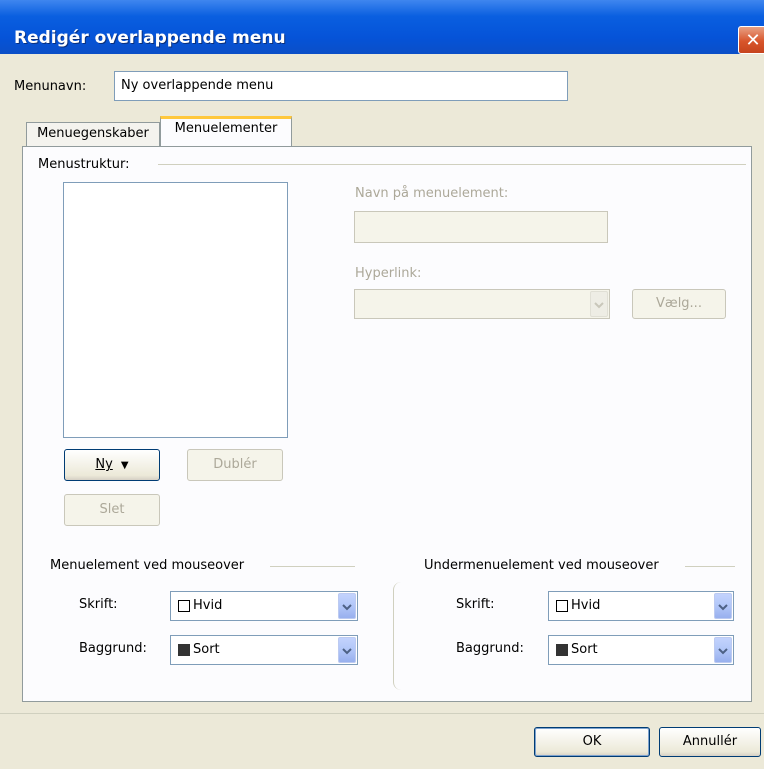  I want to click on left-bg-select: Sort, so click(264, 650).